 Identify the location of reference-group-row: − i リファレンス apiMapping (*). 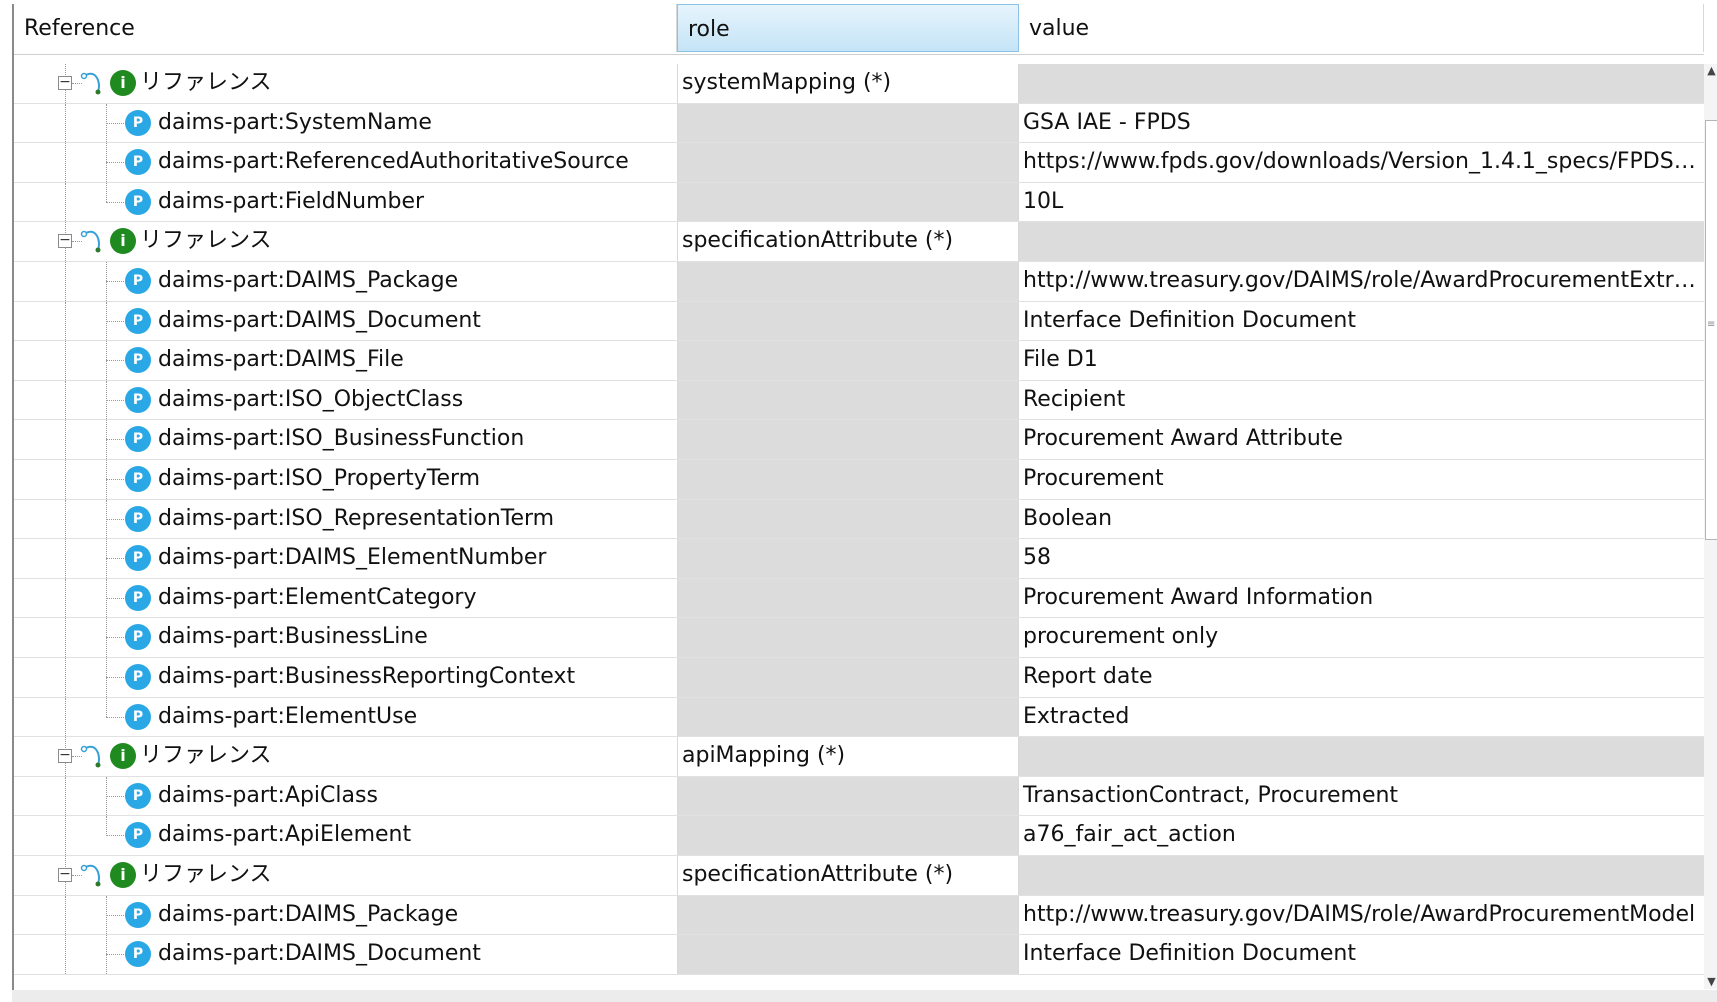
(859, 757).